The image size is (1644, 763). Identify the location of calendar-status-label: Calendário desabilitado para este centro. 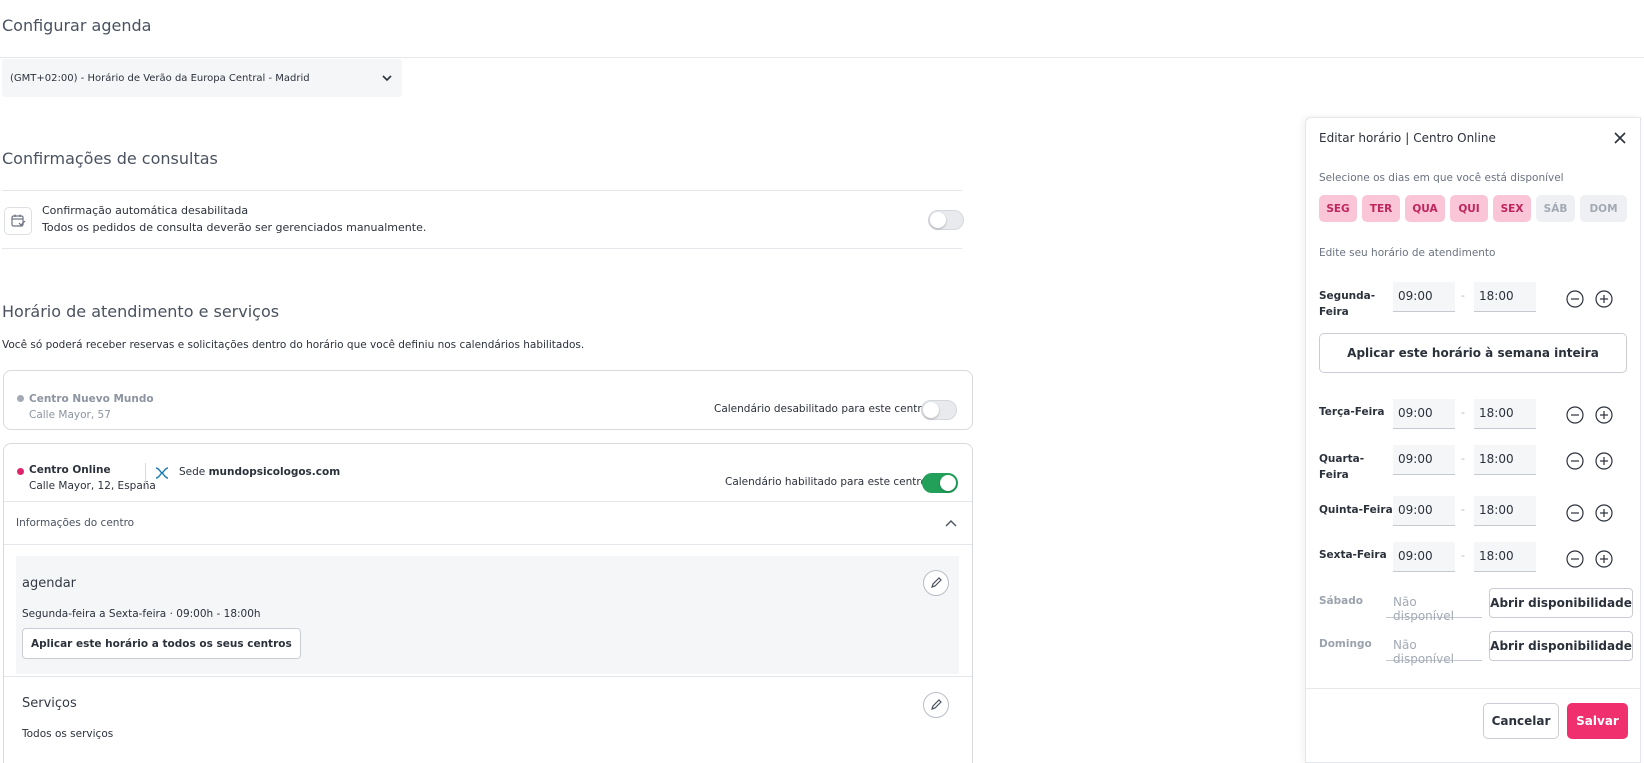
(821, 409).